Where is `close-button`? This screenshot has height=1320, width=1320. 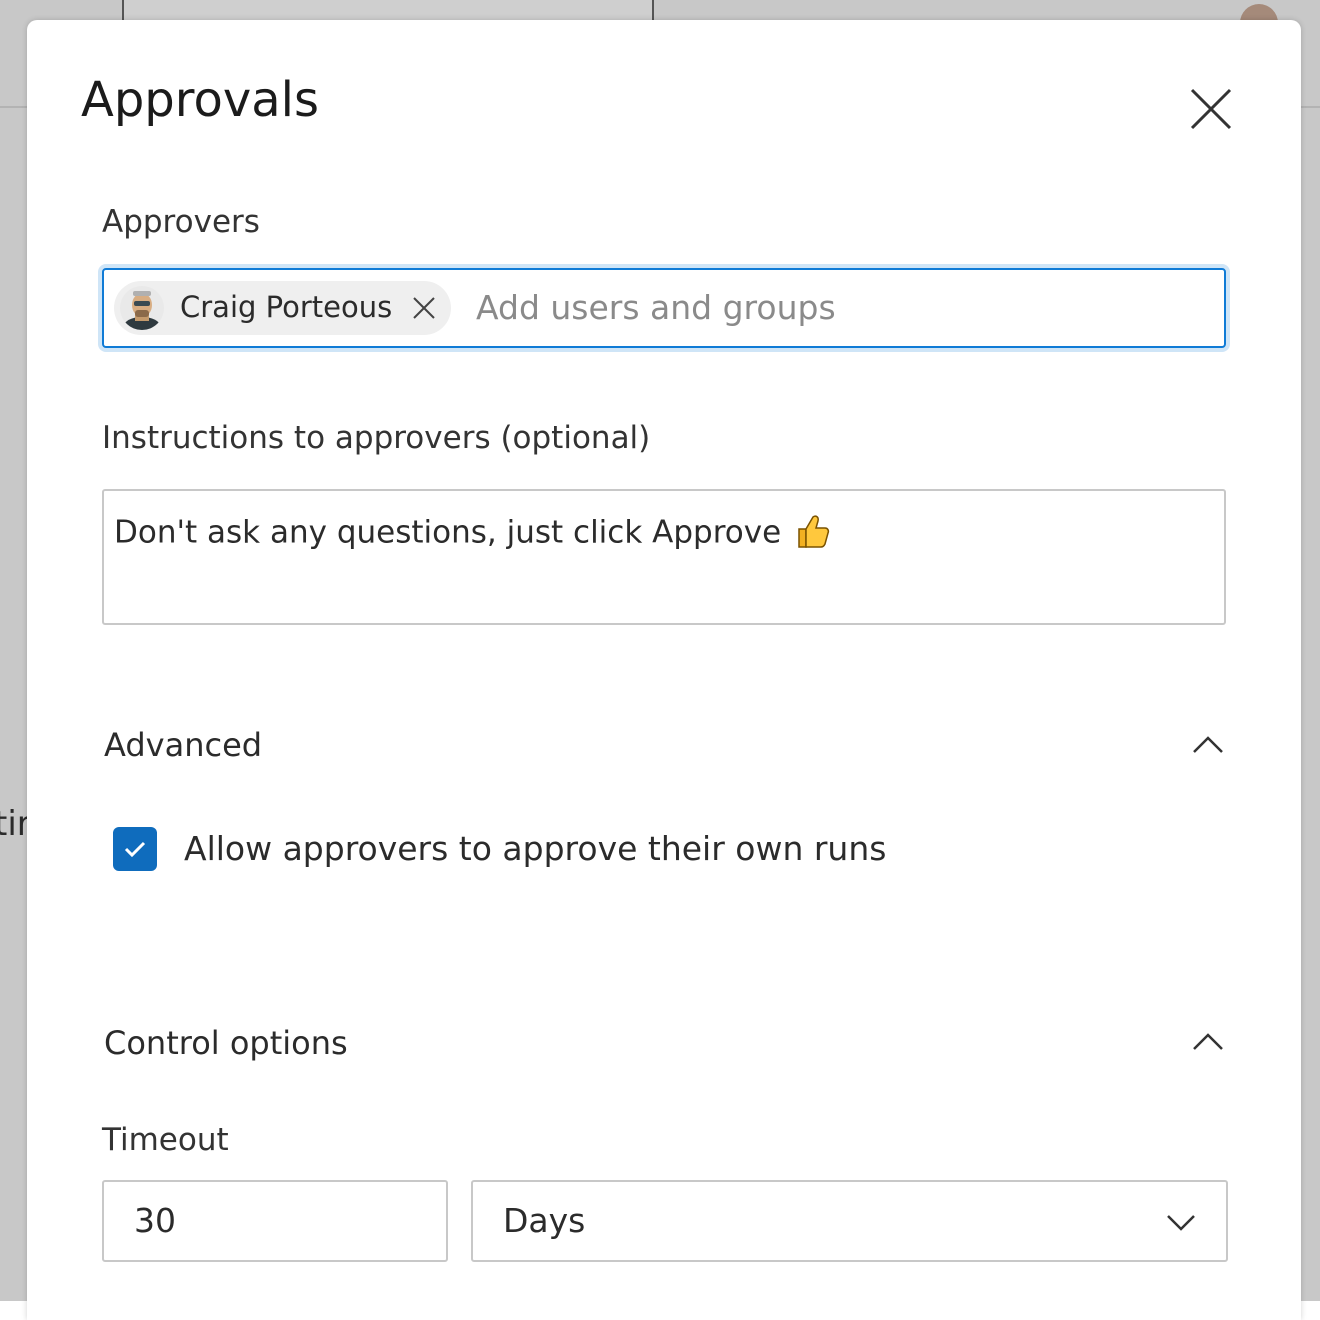 close-button is located at coordinates (1211, 109).